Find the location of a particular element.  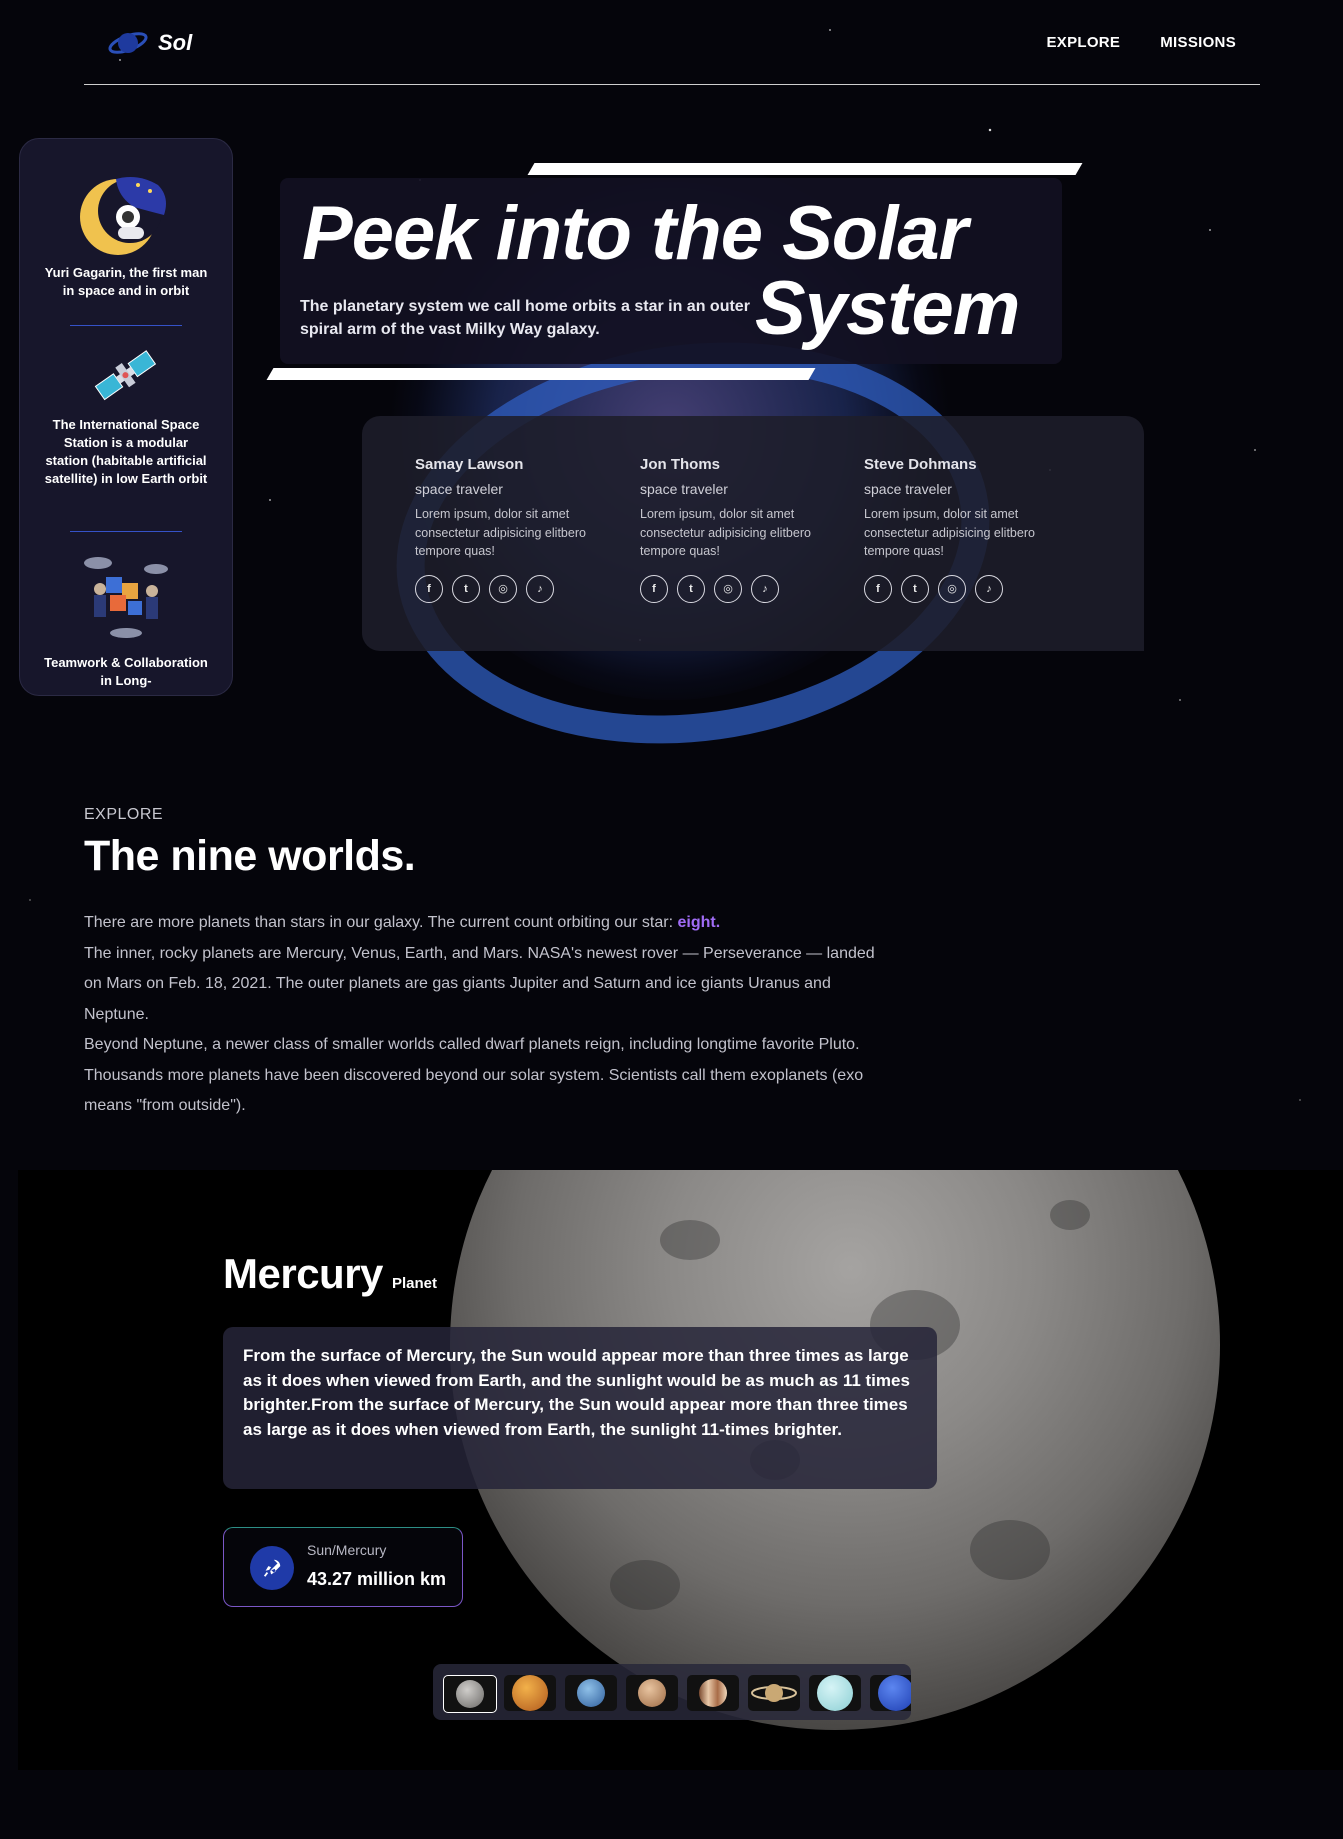

sidebar-caption: Teamwork & Collaboration in Long- is located at coordinates (126, 671).